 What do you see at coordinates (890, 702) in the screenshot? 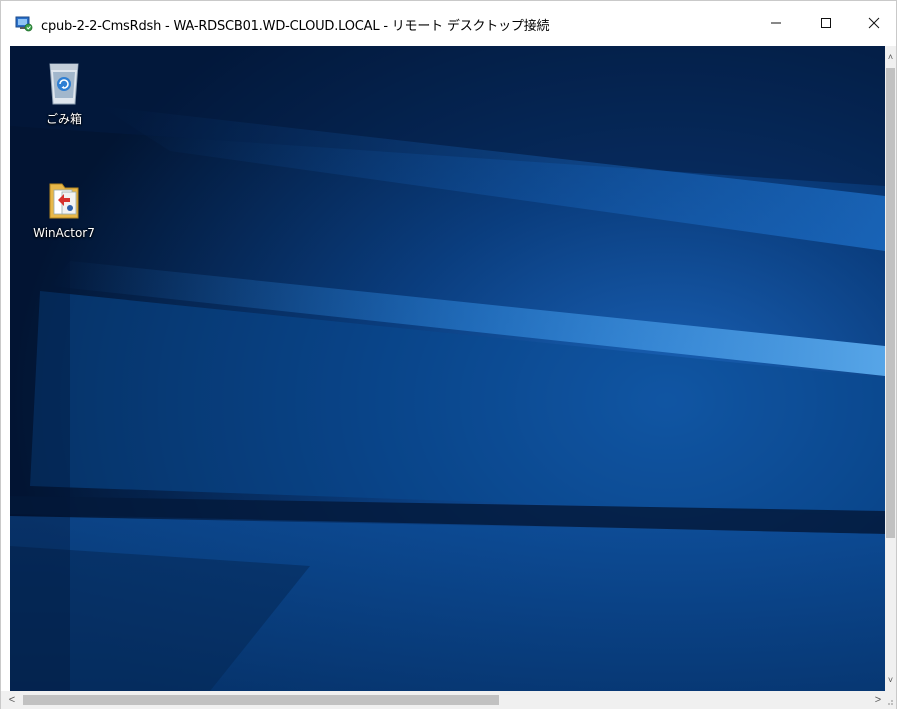
I see `resize-grip-icon` at bounding box center [890, 702].